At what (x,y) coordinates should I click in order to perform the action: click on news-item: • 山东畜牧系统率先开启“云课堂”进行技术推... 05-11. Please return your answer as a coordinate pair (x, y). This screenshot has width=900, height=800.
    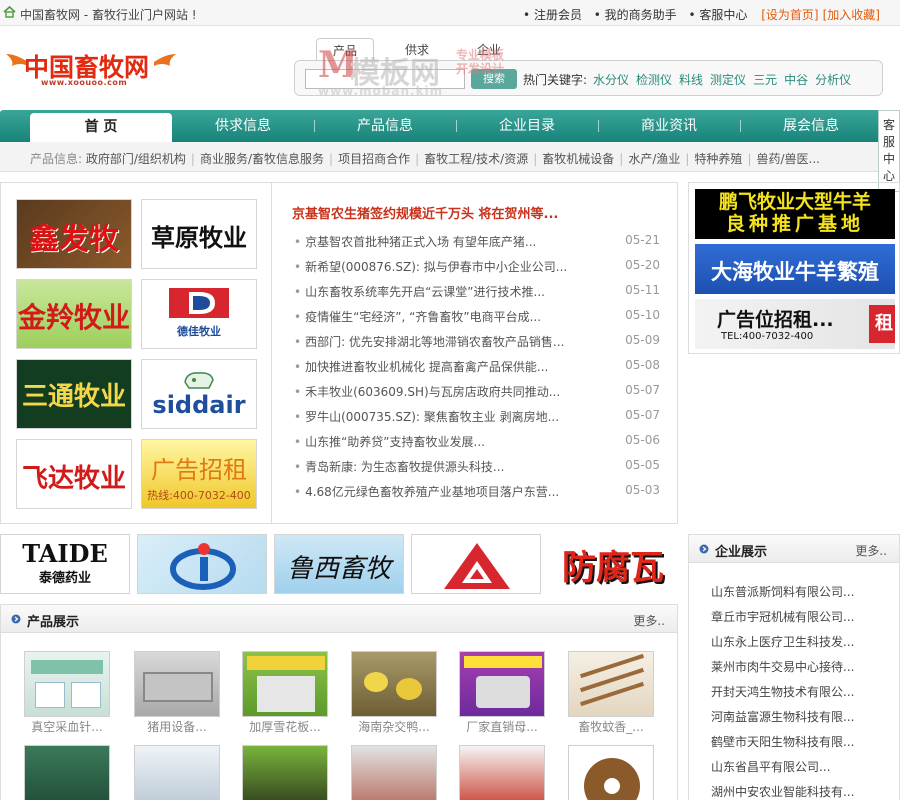
    Looking at the image, I should click on (477, 293).